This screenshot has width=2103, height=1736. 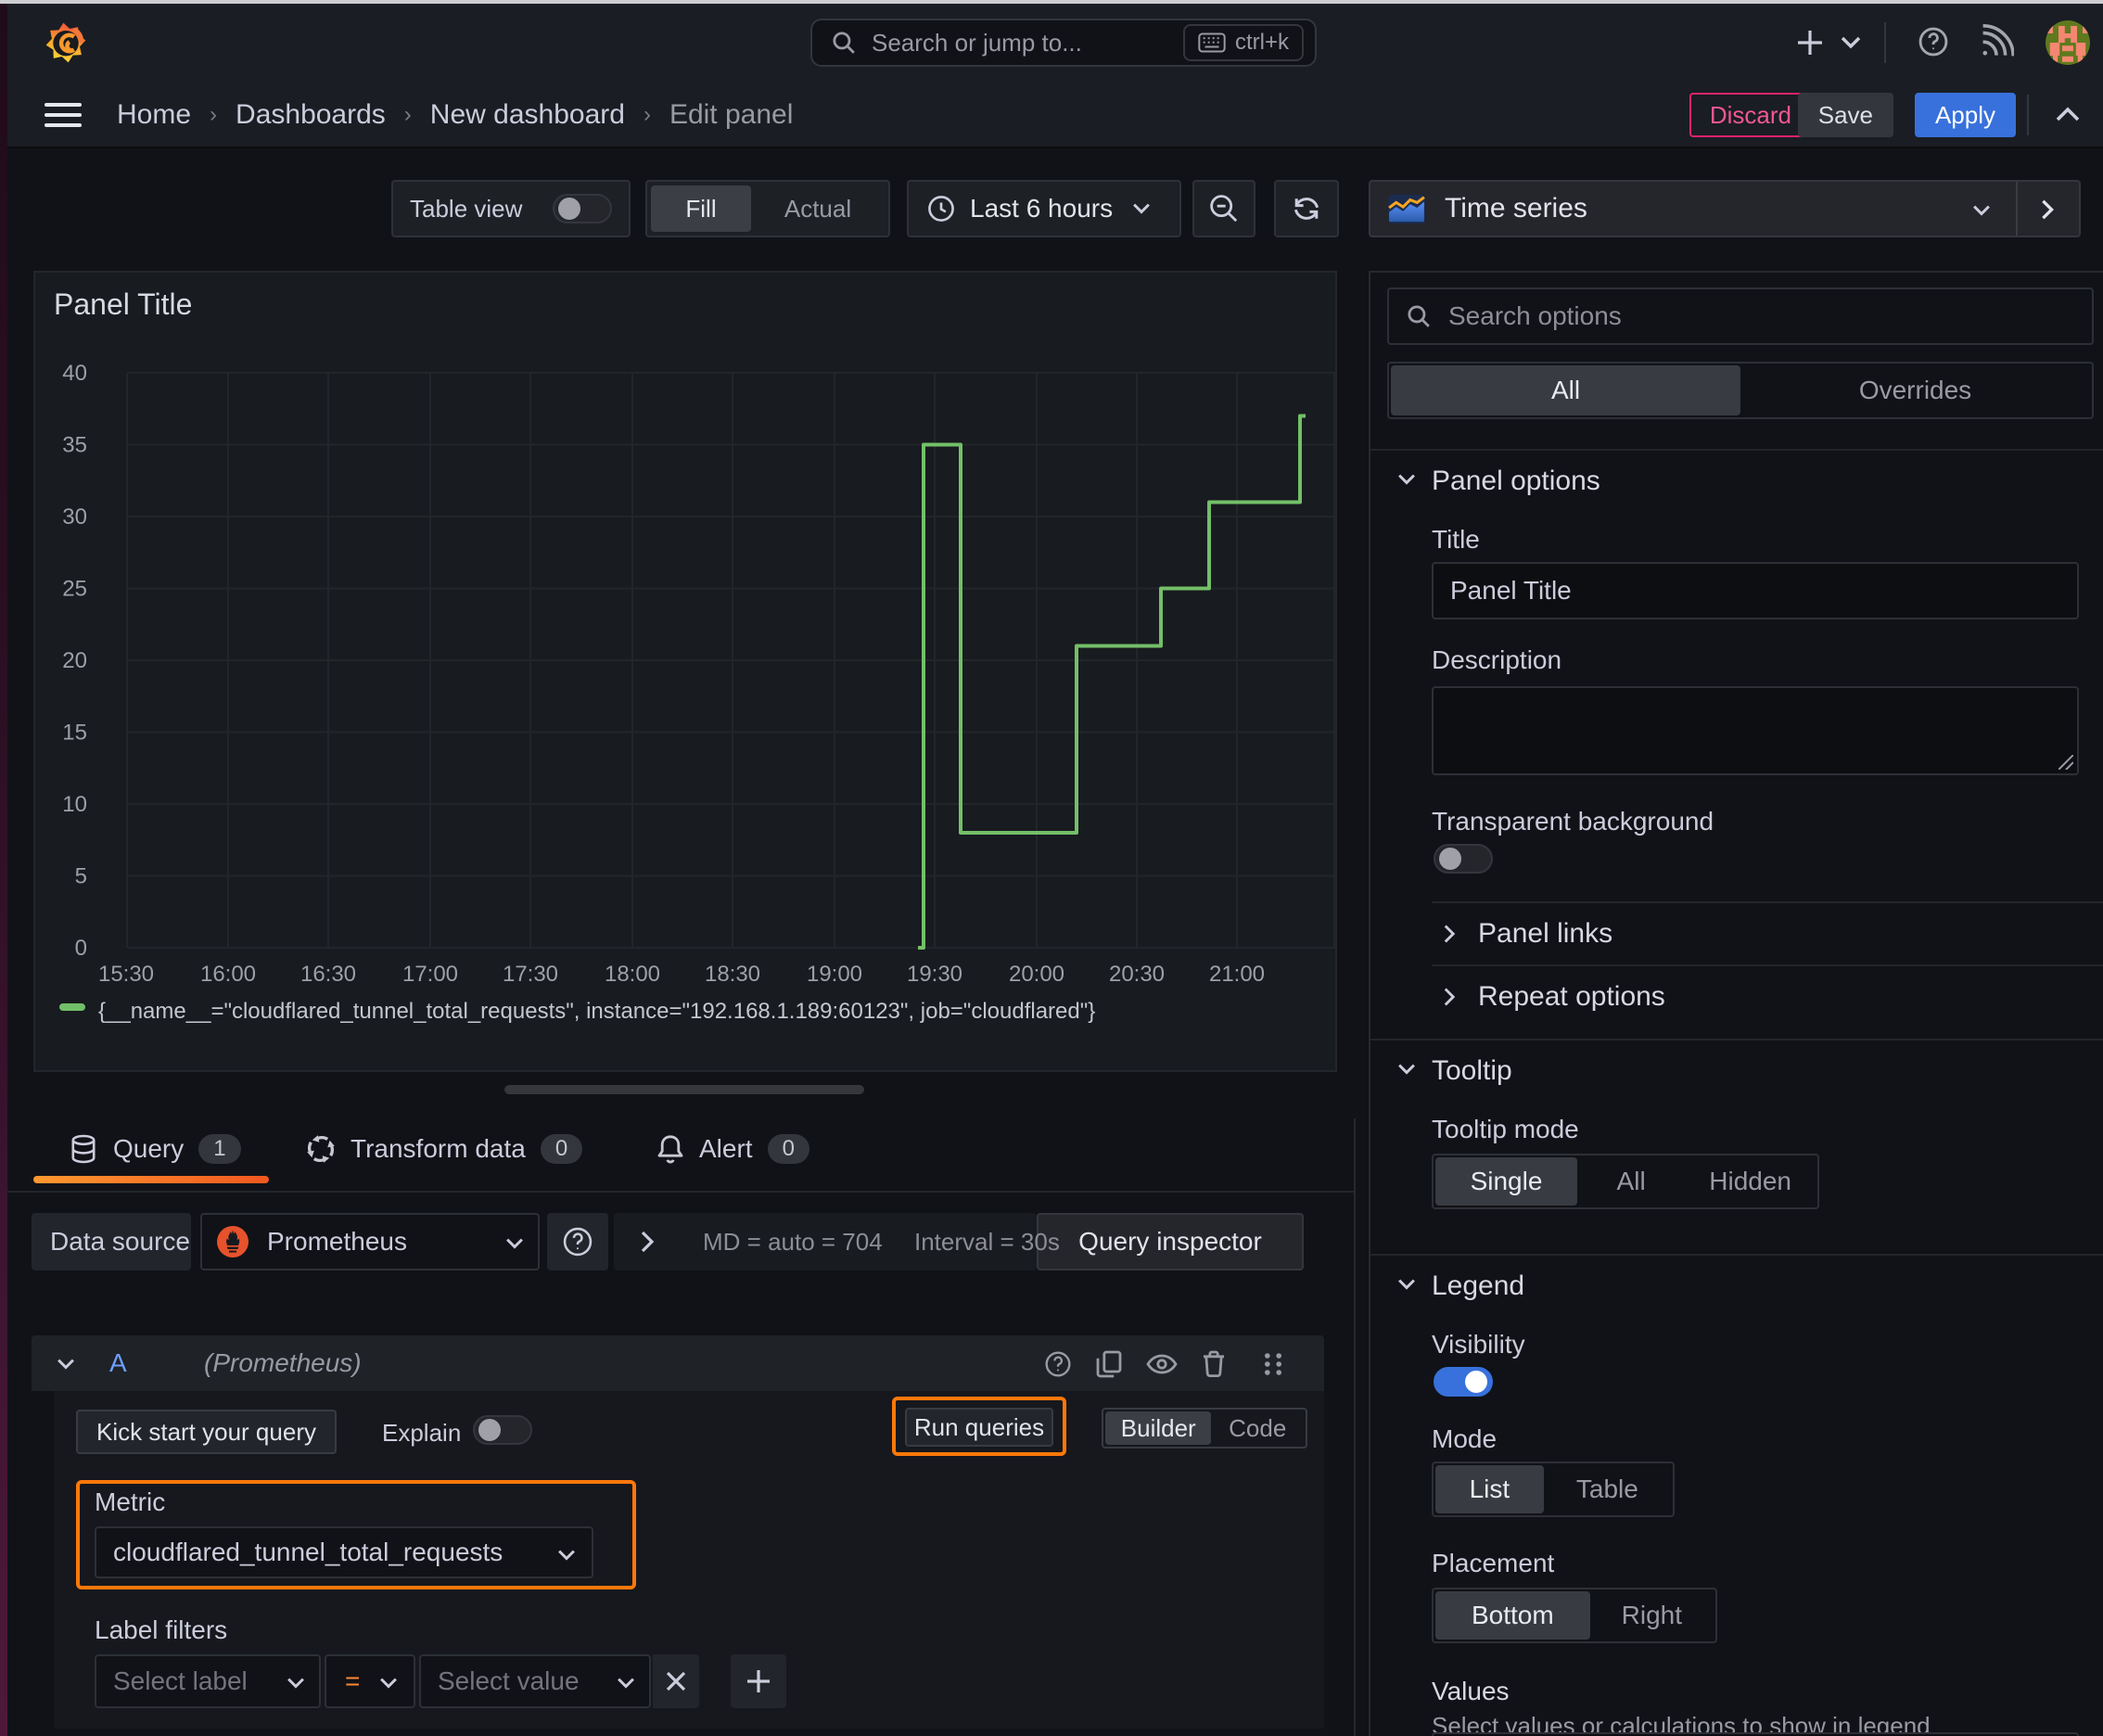 I want to click on svg-text: 19:30, so click(x=934, y=974).